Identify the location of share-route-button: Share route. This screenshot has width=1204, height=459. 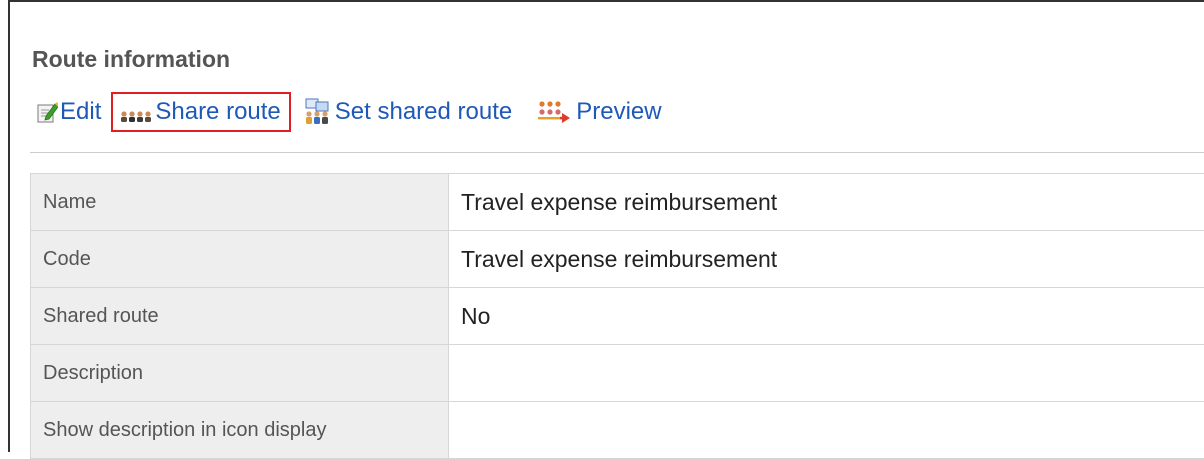
(200, 112).